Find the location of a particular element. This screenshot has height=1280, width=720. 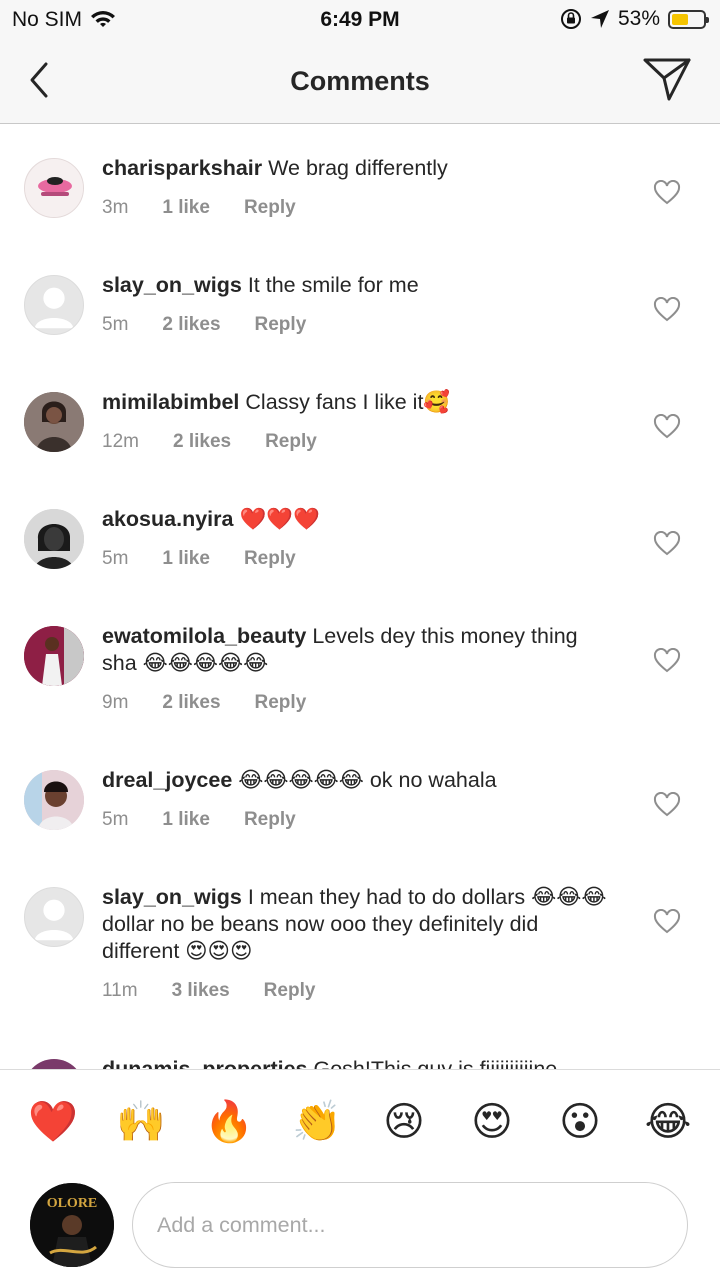

comment-username: mimilabimbel is located at coordinates (170, 402).